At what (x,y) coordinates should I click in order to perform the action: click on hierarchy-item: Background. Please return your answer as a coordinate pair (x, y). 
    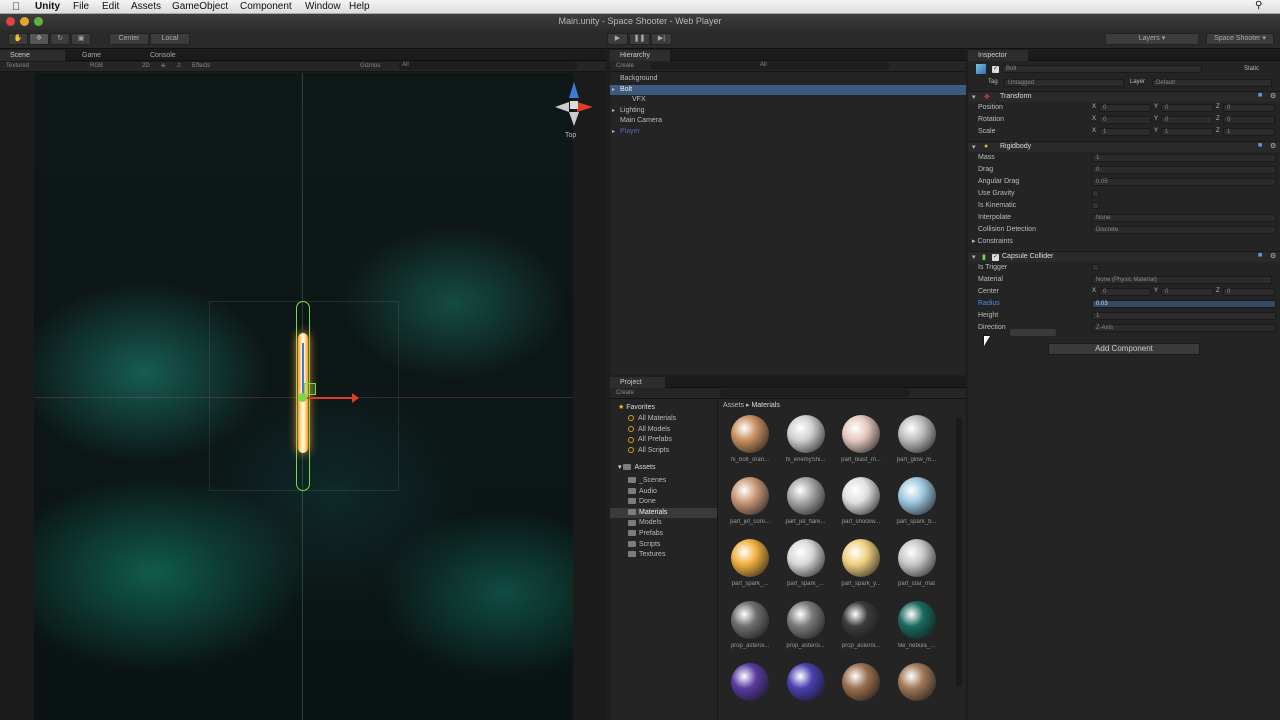
    Looking at the image, I should click on (788, 79).